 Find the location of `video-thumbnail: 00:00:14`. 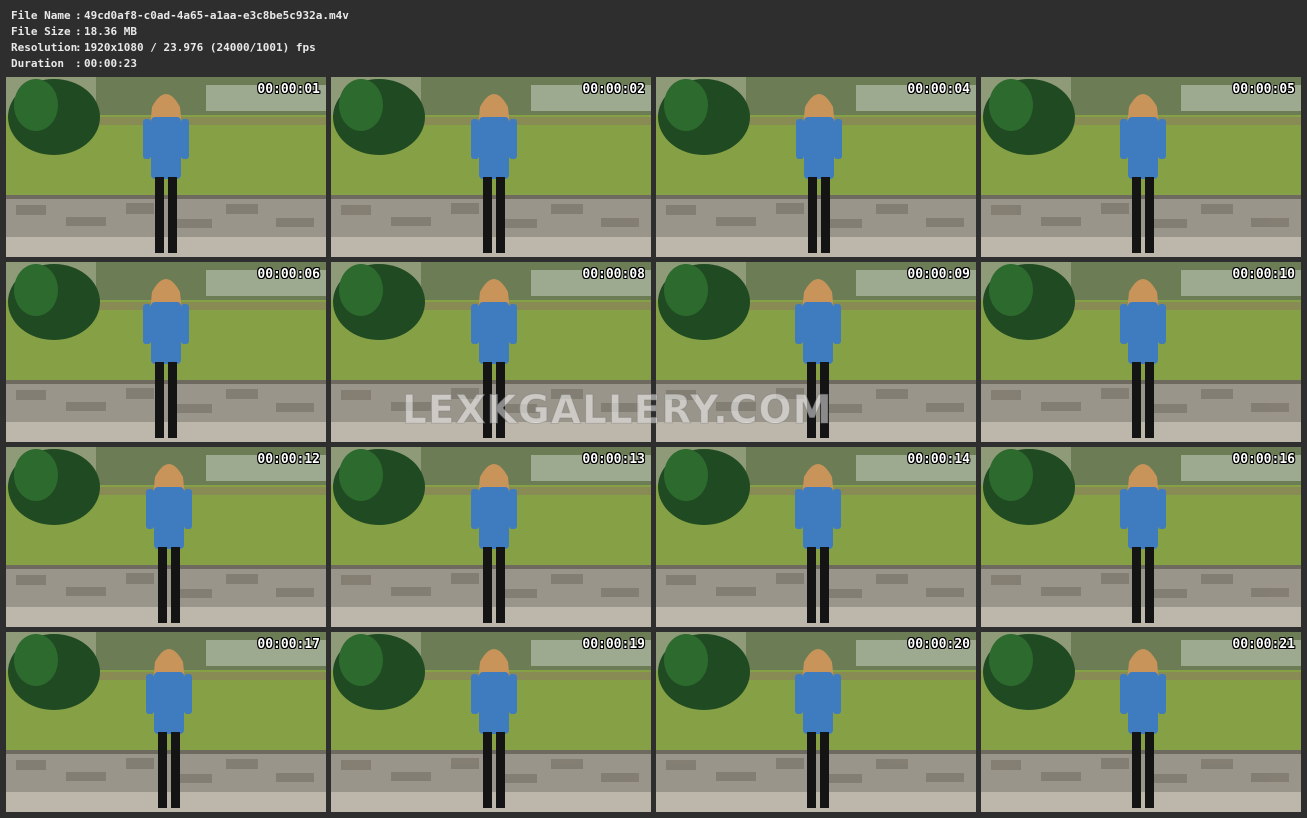

video-thumbnail: 00:00:14 is located at coordinates (816, 537).